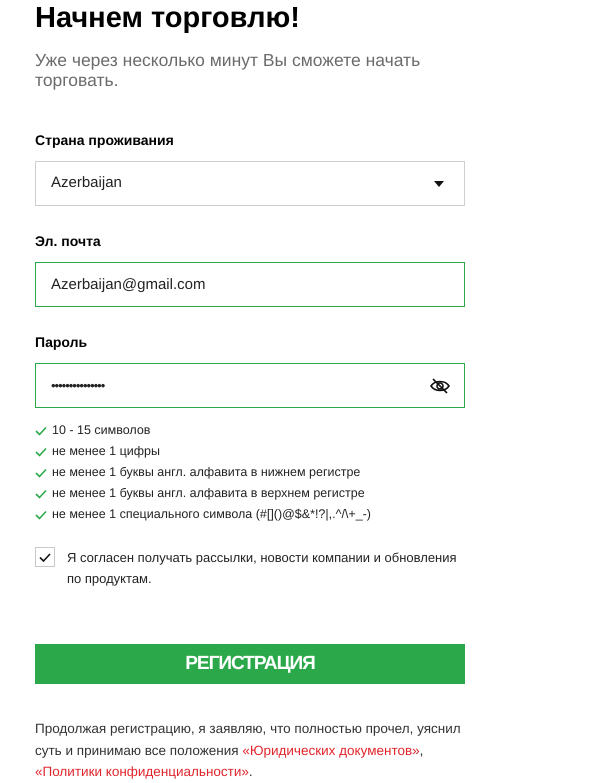 This screenshot has width=591, height=783. Describe the element at coordinates (105, 140) in the screenshot. I see `field-label: Страна проживания` at that location.